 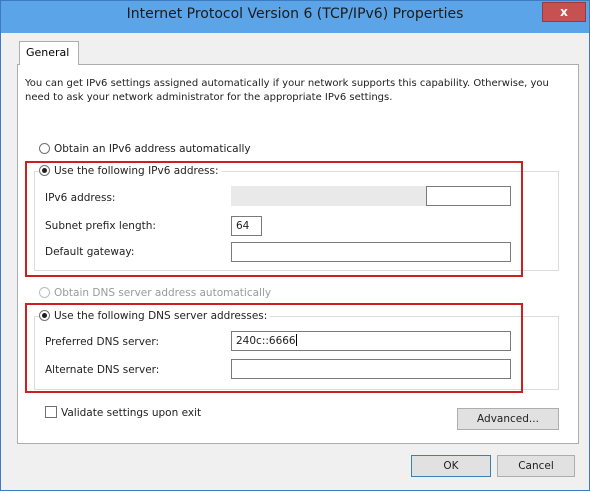 What do you see at coordinates (152, 149) in the screenshot?
I see `obtain-ipv6-auto-label: Obtain an IPv6 address automatically` at bounding box center [152, 149].